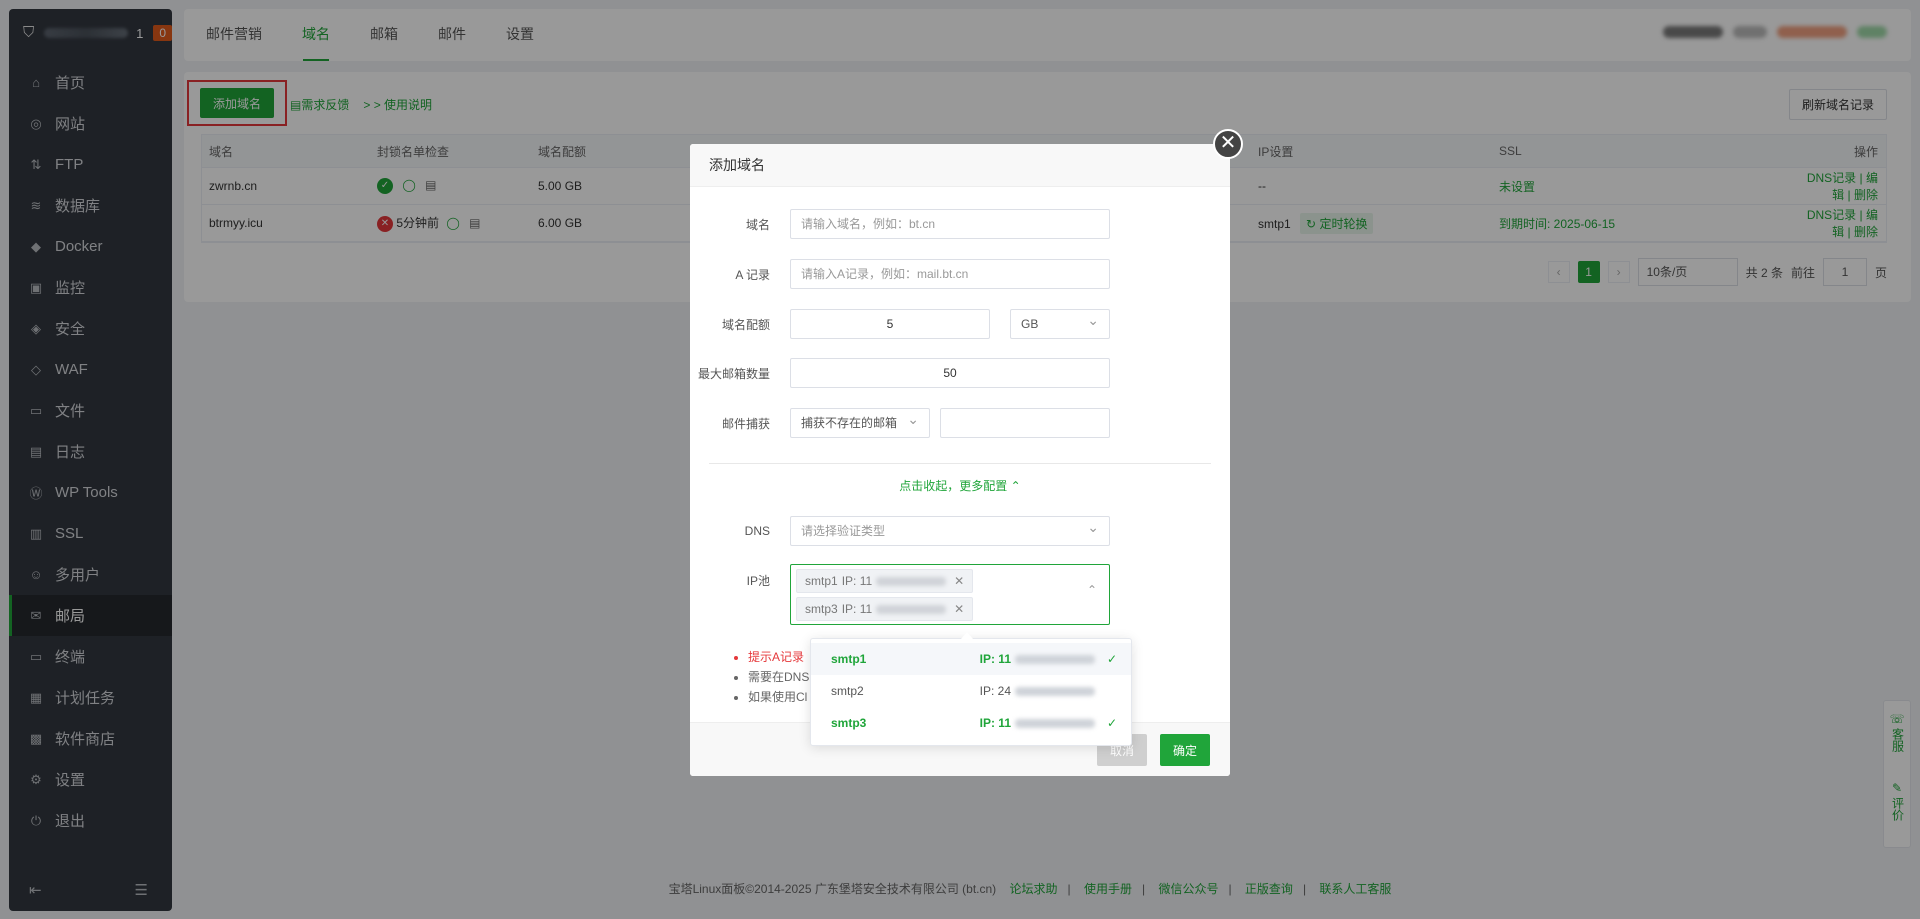 Image resolution: width=1920 pixels, height=919 pixels. Describe the element at coordinates (733, 373) in the screenshot. I see `max-mailbox-label: 最大邮箱数量` at that location.